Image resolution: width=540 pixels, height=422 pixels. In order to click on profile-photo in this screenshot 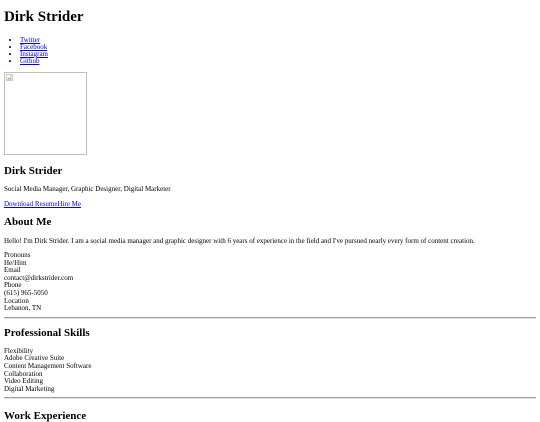, I will do `click(45, 113)`.